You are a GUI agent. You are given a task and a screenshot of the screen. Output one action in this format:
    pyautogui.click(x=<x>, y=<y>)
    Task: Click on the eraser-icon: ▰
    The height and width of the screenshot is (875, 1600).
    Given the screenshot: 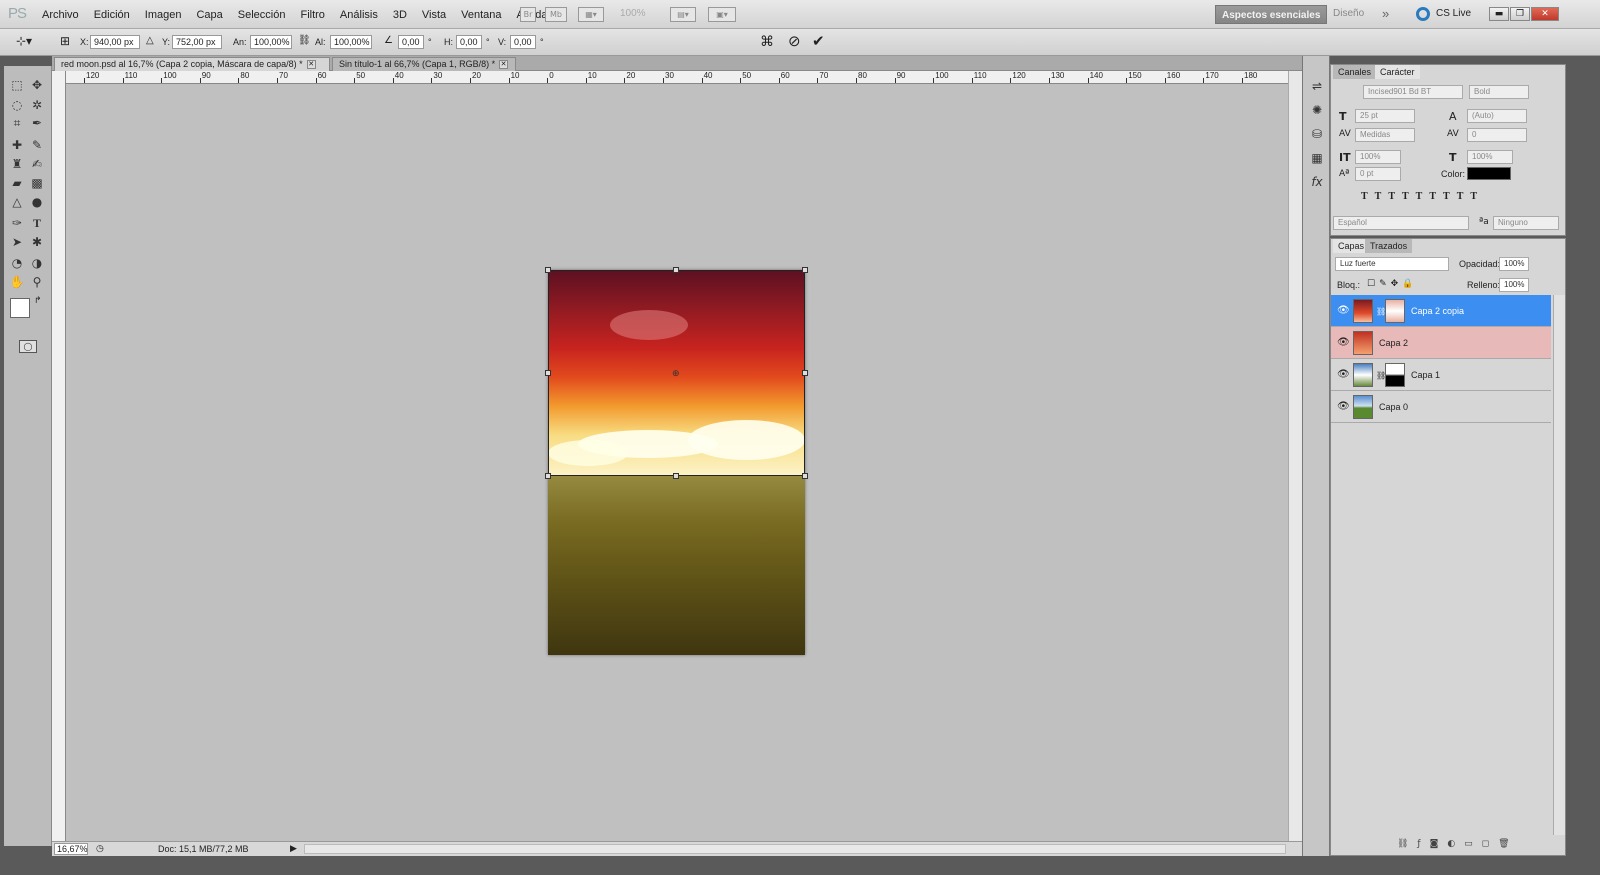 What is the action you would take?
    pyautogui.click(x=17, y=183)
    